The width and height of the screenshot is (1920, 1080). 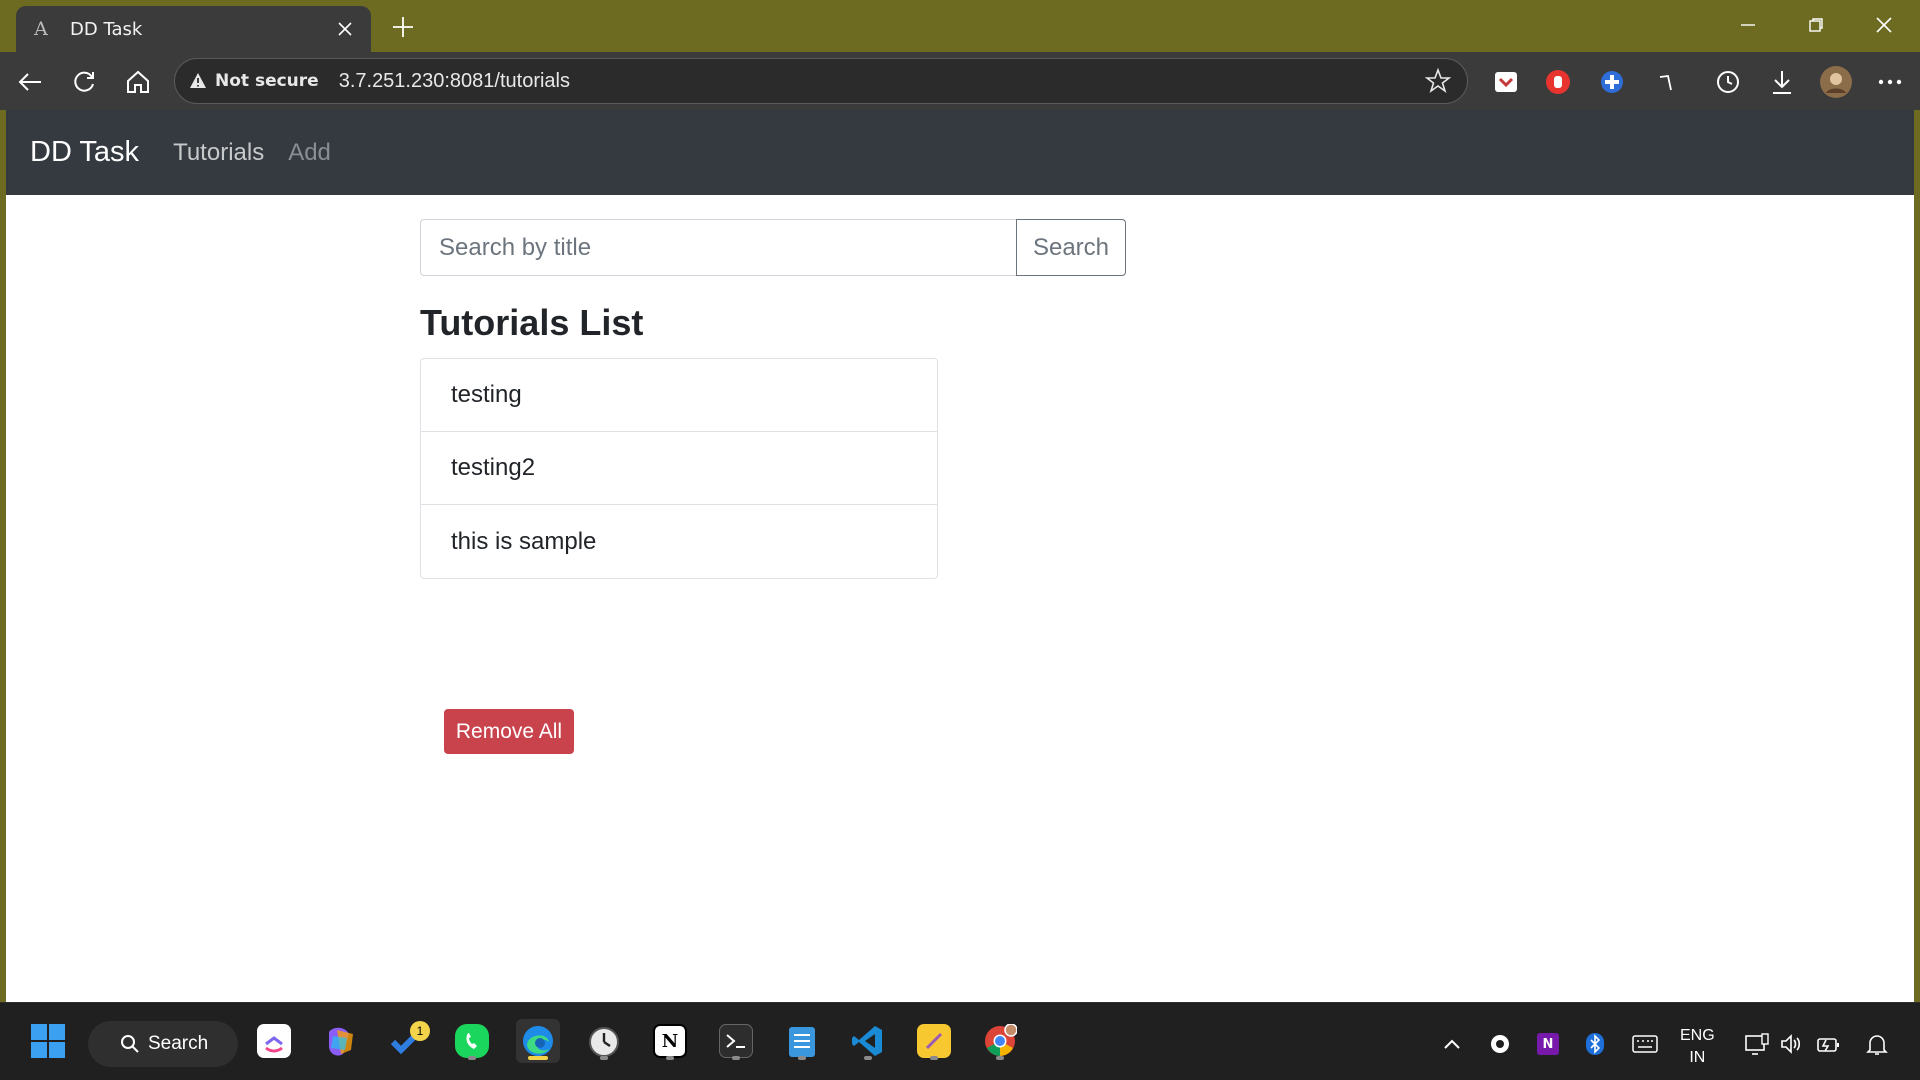 I want to click on clock-icon, so click(x=604, y=1041).